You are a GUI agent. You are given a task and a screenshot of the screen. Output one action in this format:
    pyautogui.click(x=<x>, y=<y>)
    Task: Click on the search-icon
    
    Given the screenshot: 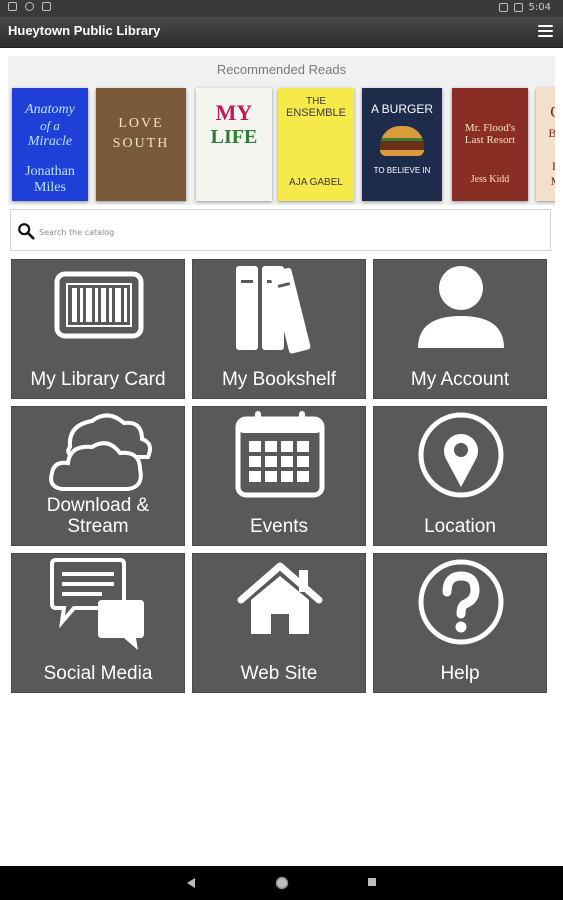 What is the action you would take?
    pyautogui.click(x=26, y=231)
    